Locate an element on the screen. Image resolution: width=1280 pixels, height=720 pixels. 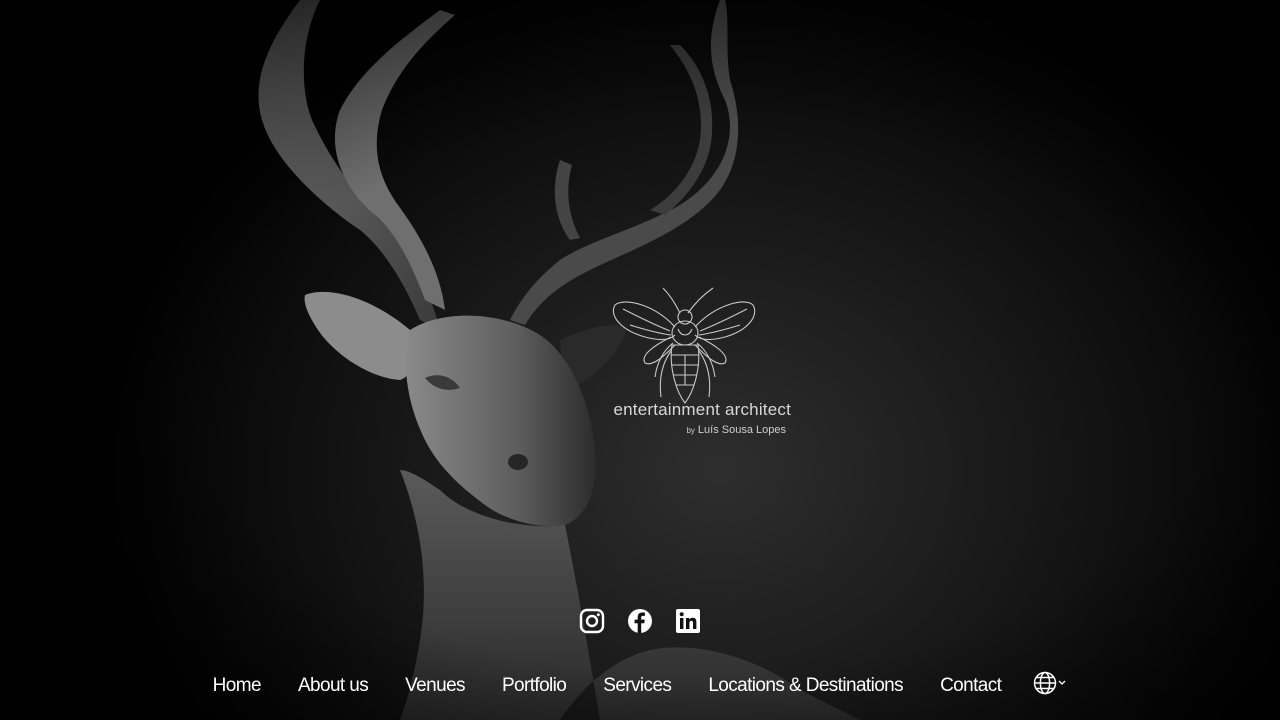
nav-item-portfolio: Portfolio is located at coordinates (534, 686).